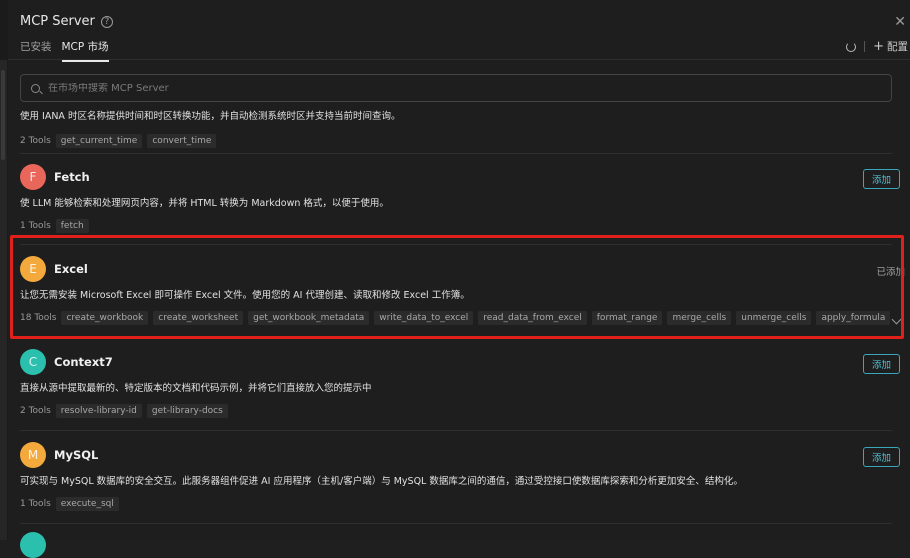 The width and height of the screenshot is (910, 558). Describe the element at coordinates (456, 504) in the screenshot. I see `server-tools: 1 Tools execute_sql` at that location.